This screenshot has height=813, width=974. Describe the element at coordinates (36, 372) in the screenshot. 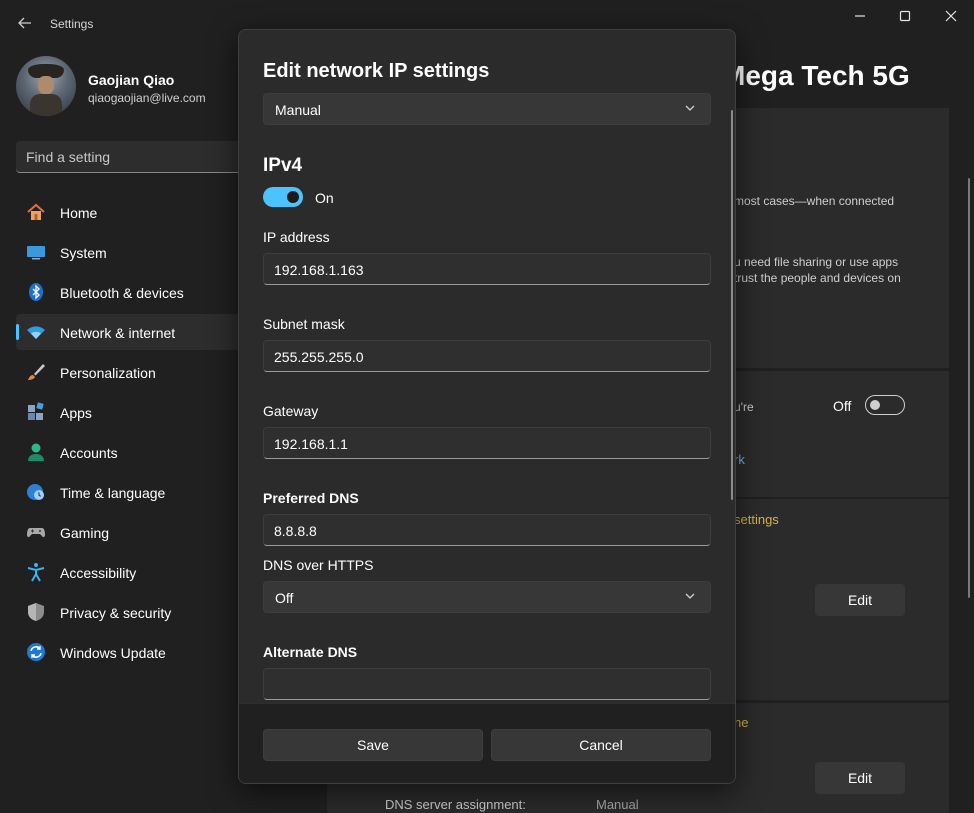

I see `paintbrush-icon` at that location.